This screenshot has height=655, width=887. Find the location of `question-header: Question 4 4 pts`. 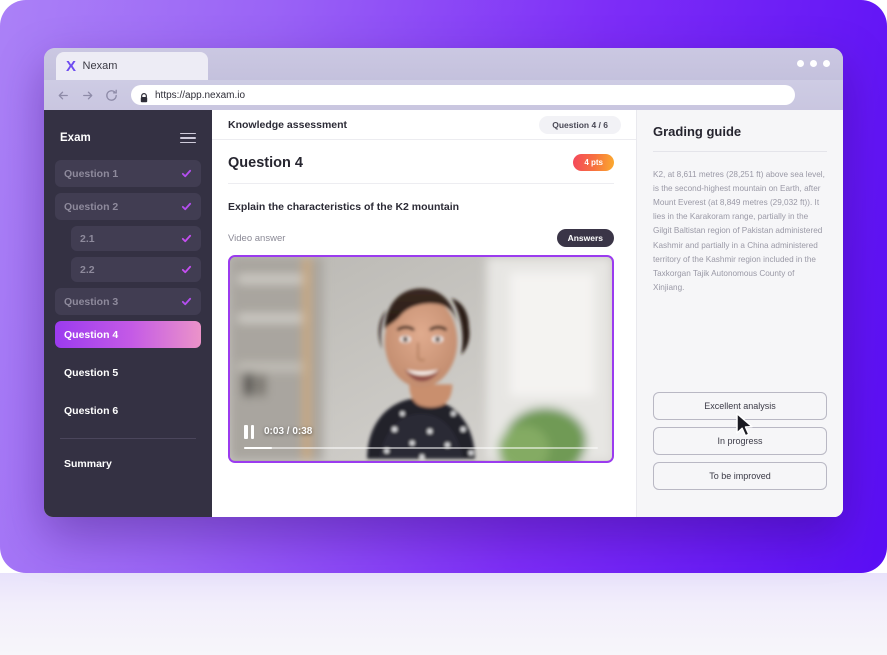

question-header: Question 4 4 pts is located at coordinates (421, 162).